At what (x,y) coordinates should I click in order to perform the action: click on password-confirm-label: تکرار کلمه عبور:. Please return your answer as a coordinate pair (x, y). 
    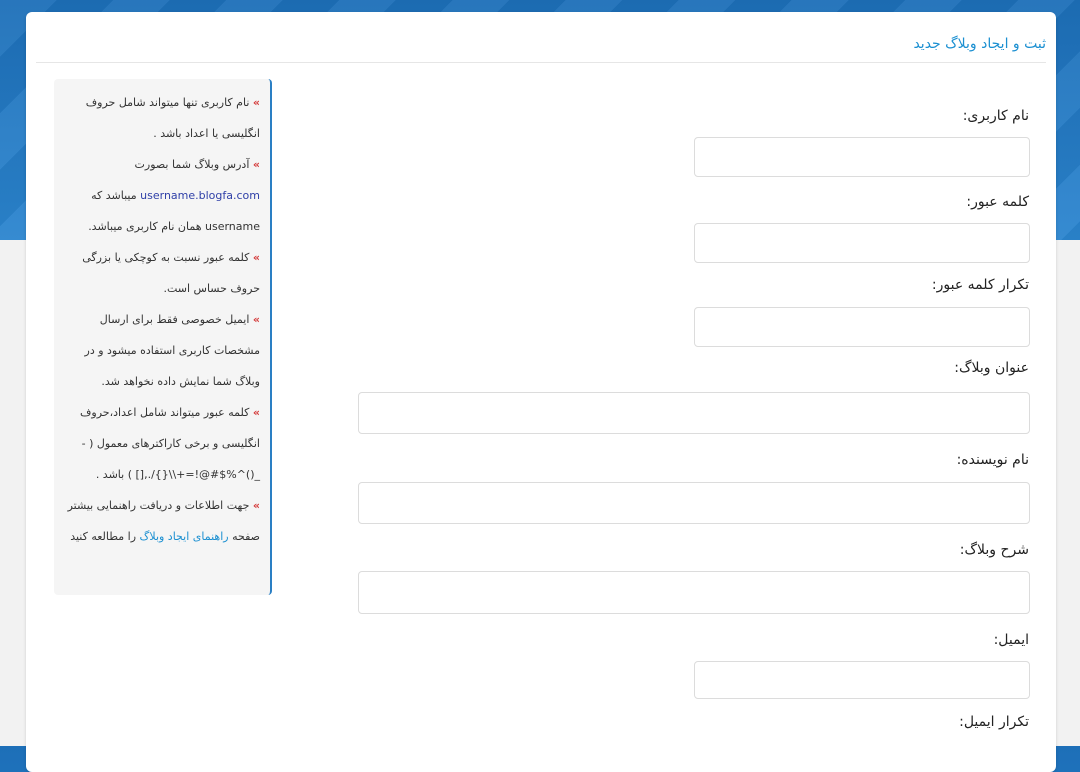
    Looking at the image, I should click on (980, 285).